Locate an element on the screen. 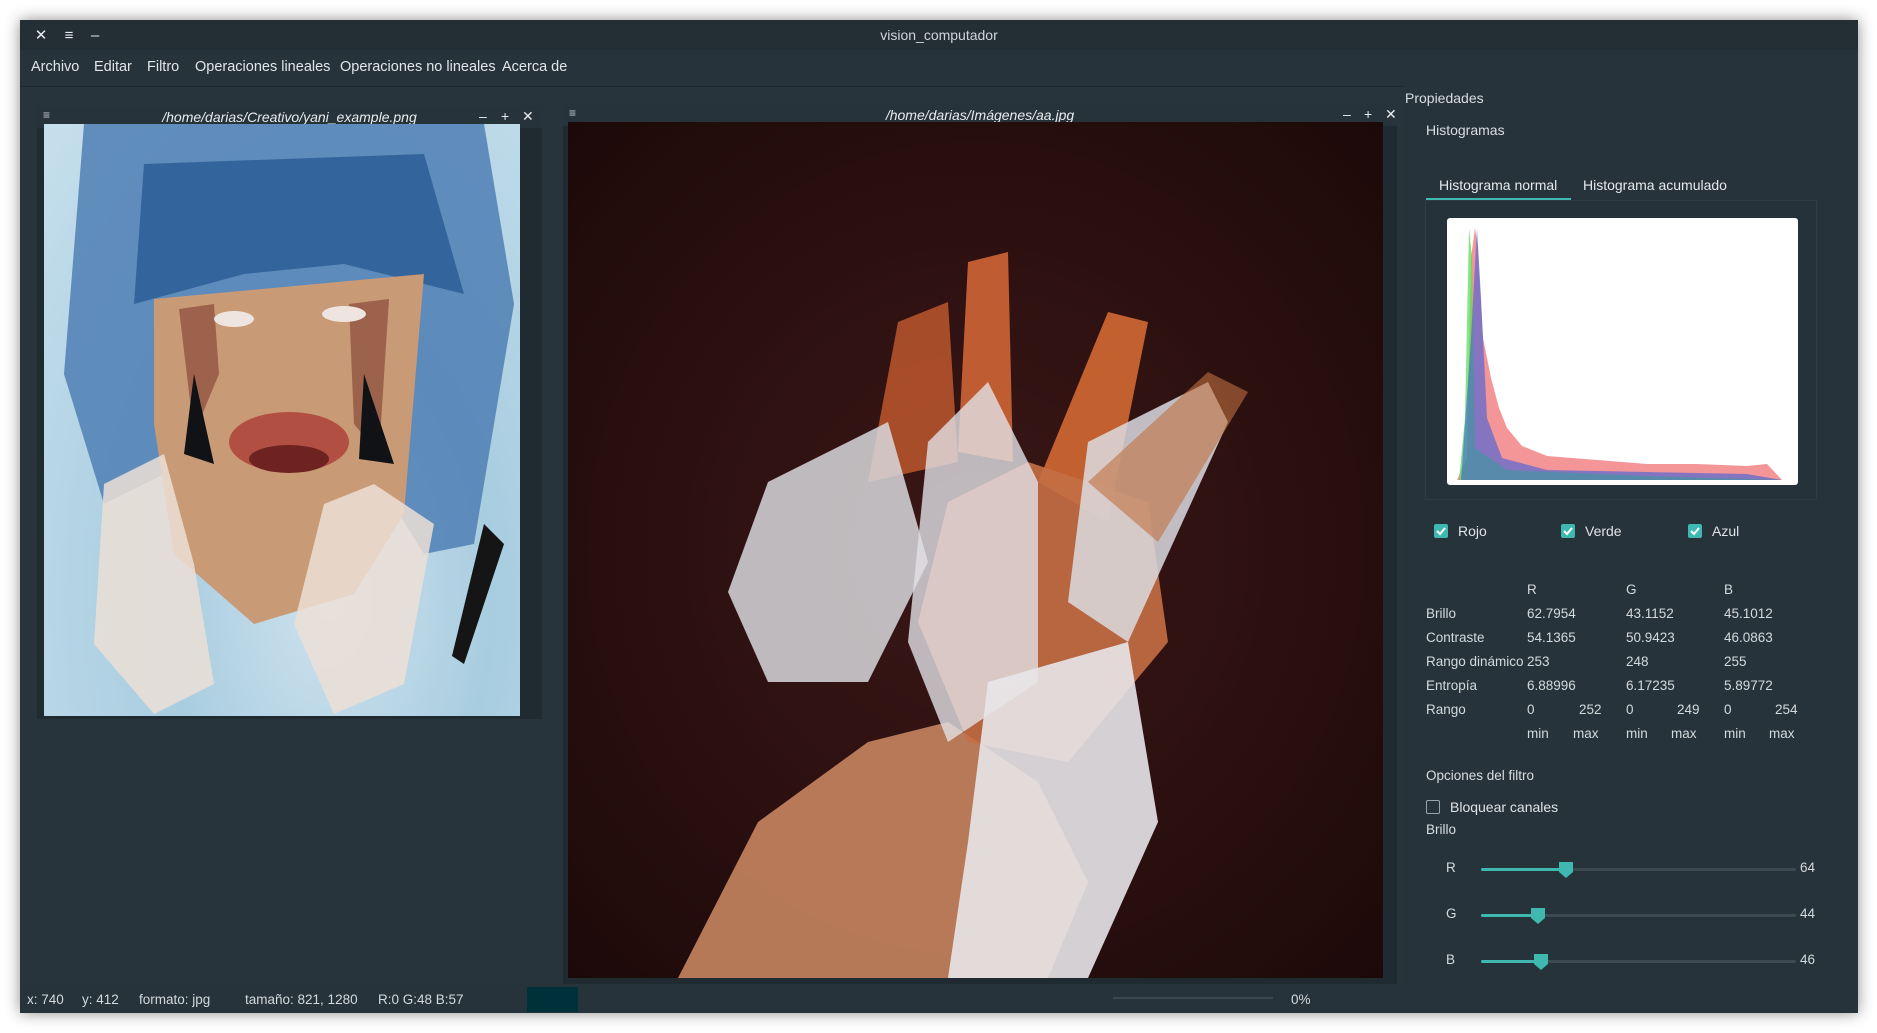 This screenshot has height=1033, width=1877. subwindow-title: /home/darias/Imágenes/aa.jpg is located at coordinates (980, 115).